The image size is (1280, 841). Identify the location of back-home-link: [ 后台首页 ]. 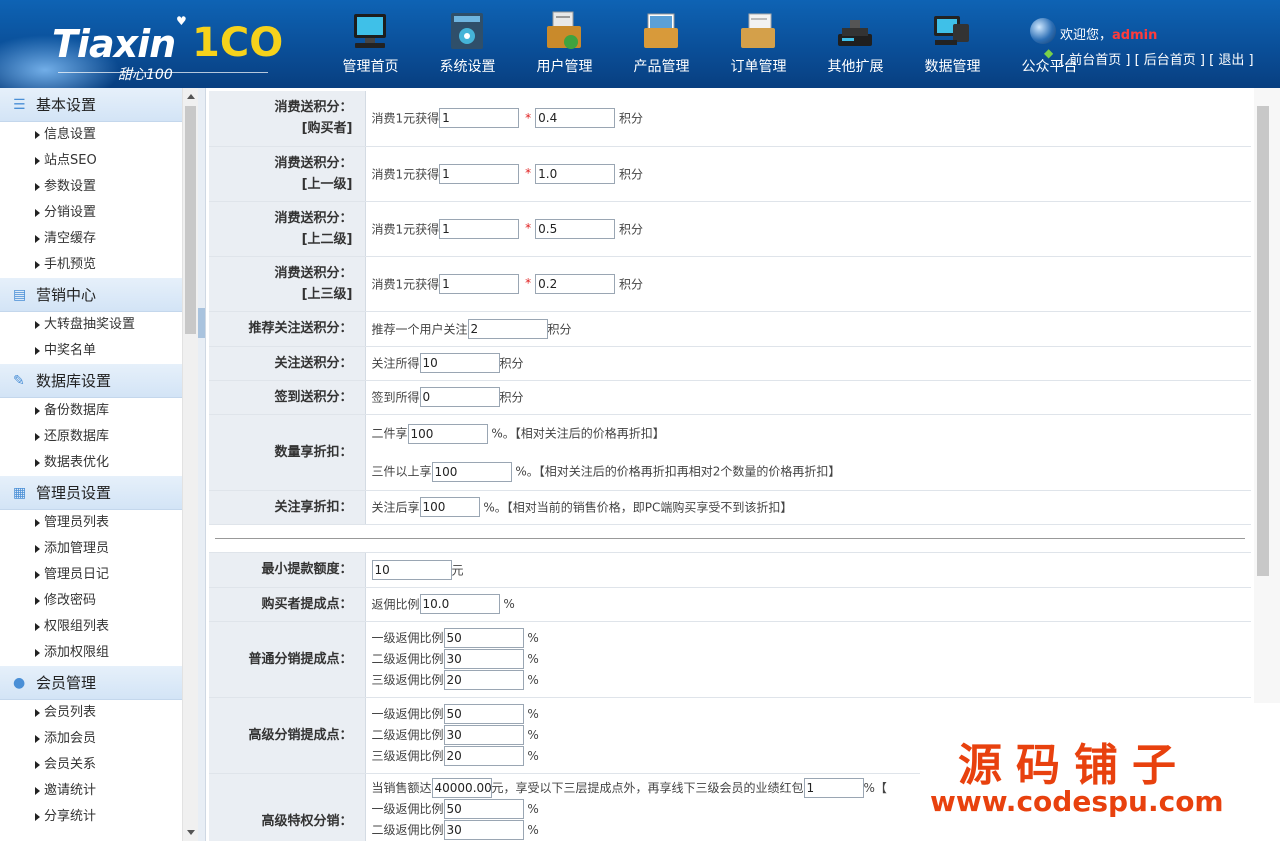
(1170, 60).